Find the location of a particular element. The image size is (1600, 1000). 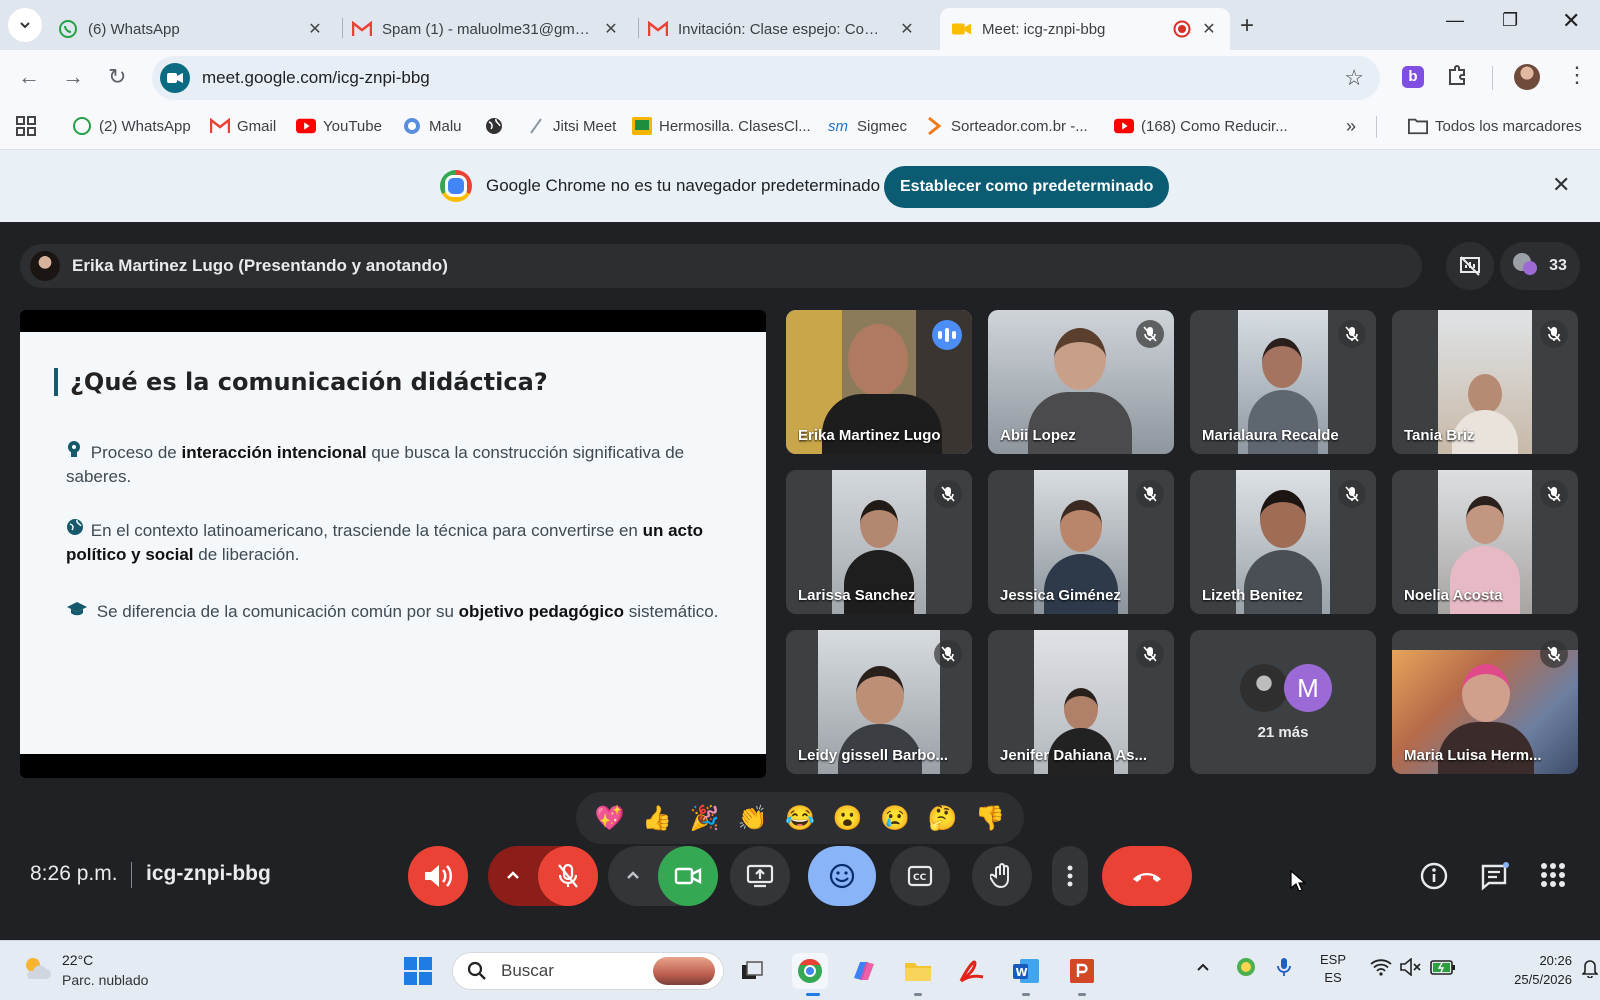

participant-tile: Marialaura Recalde is located at coordinates (1283, 382).